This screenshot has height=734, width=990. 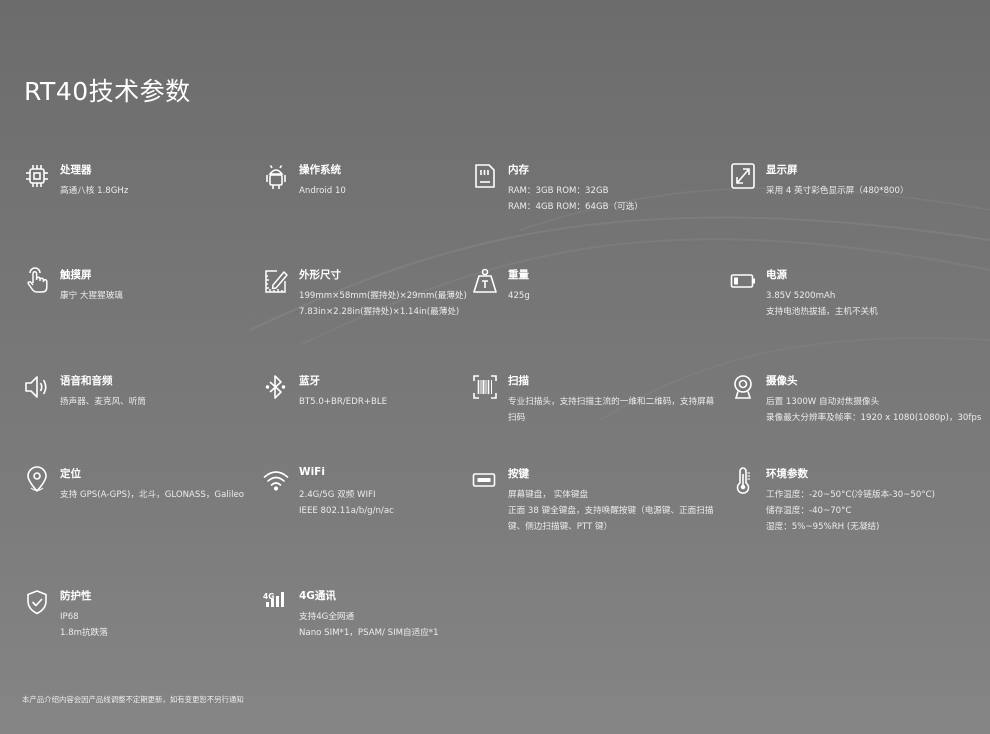 What do you see at coordinates (485, 176) in the screenshot?
I see `memory-card-icon` at bounding box center [485, 176].